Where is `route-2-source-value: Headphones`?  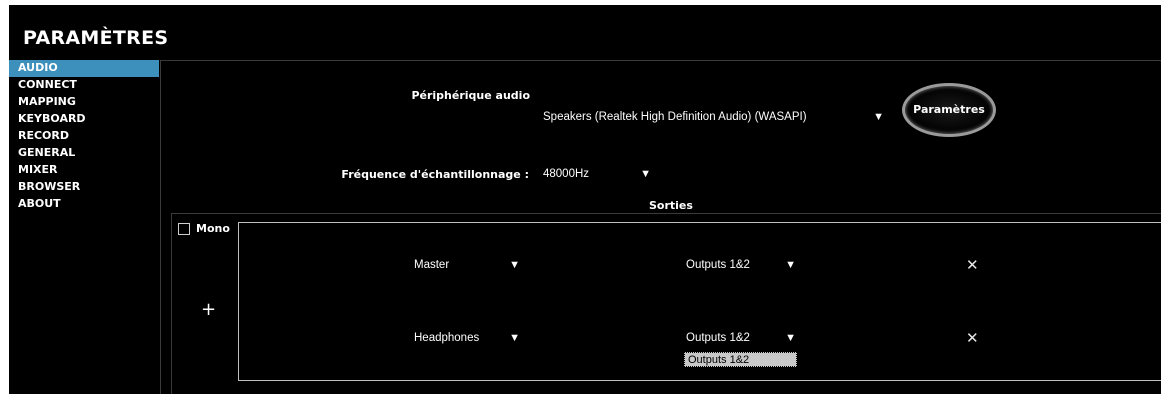 route-2-source-value: Headphones is located at coordinates (447, 338).